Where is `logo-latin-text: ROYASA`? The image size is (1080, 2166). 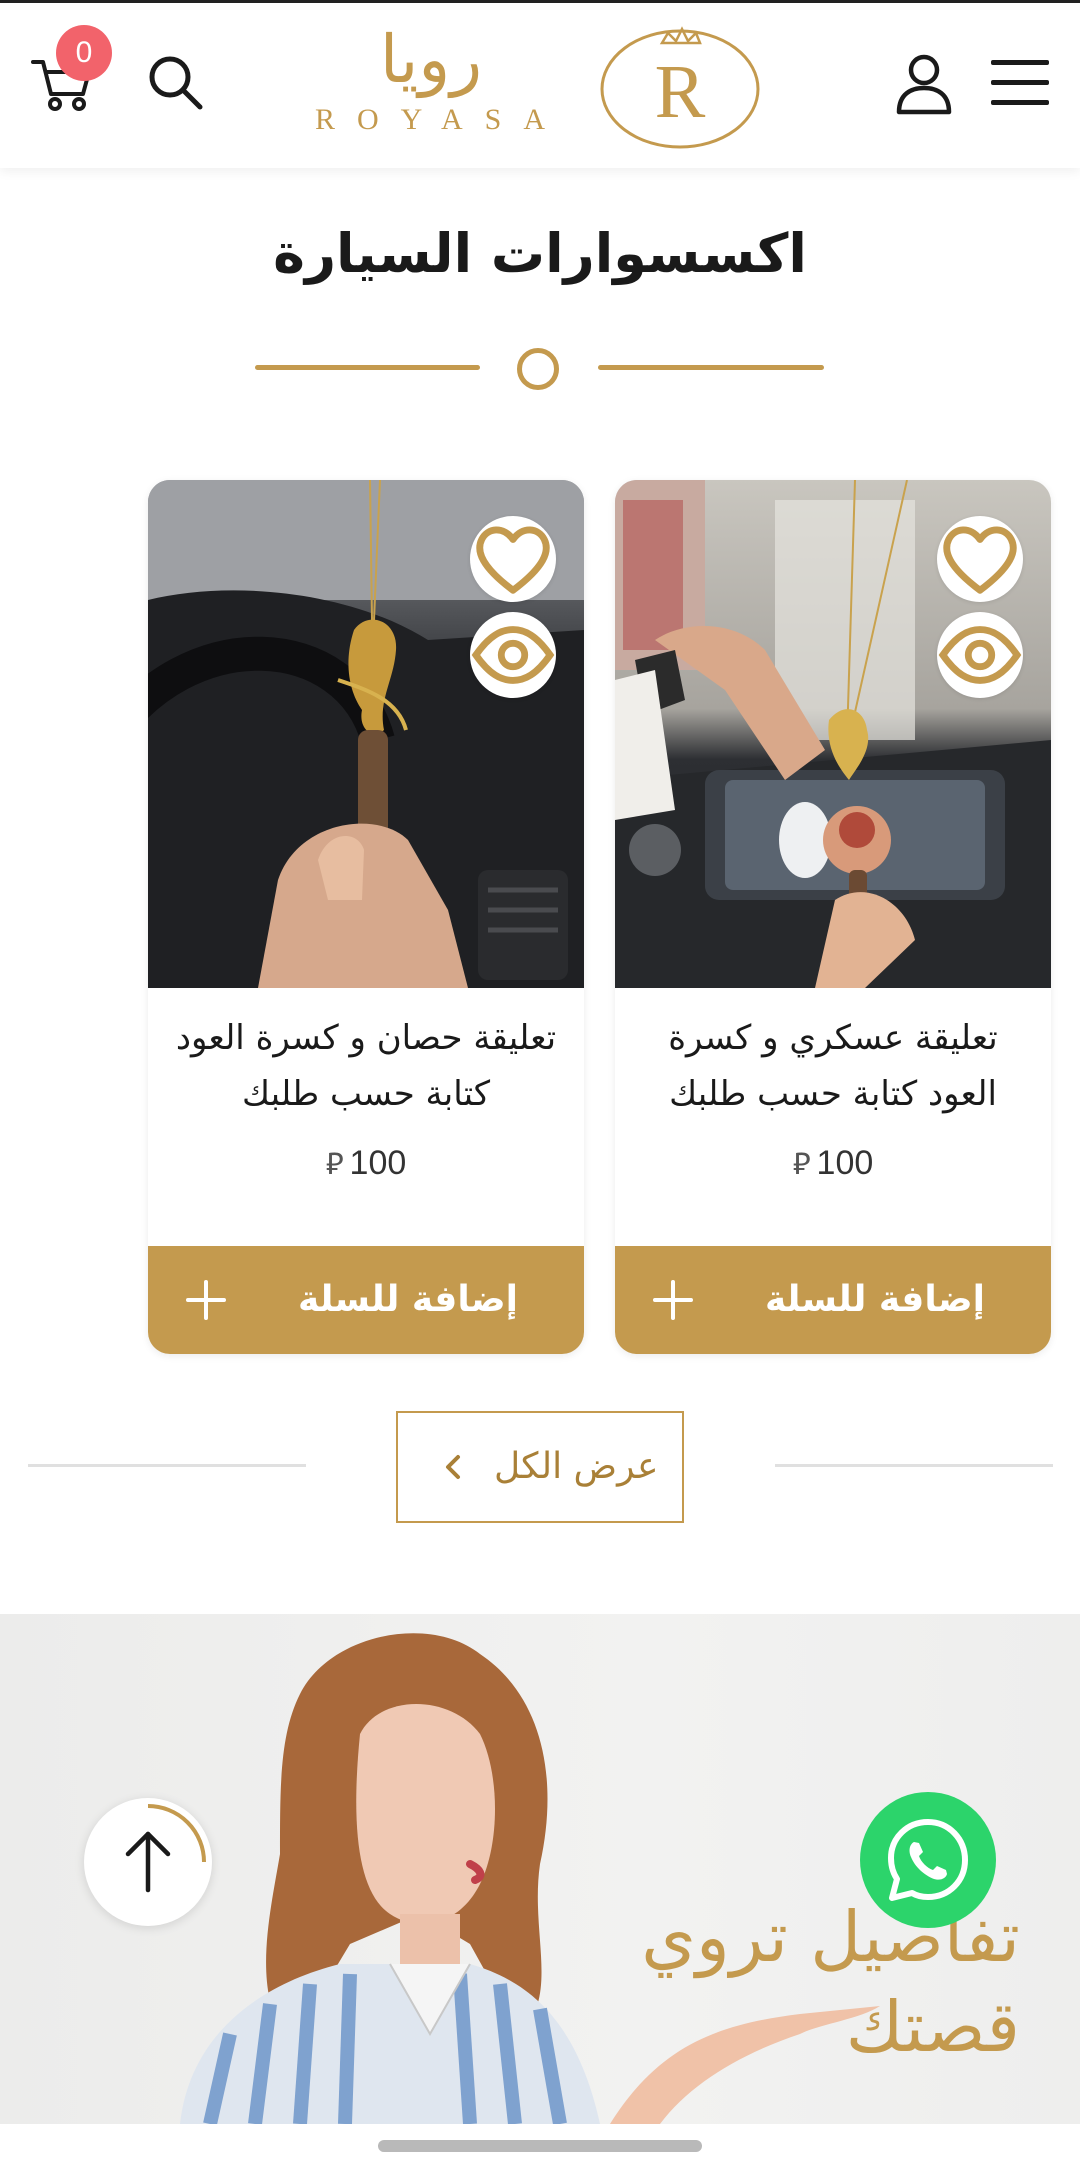
logo-latin-text: ROYASA is located at coordinates (441, 119).